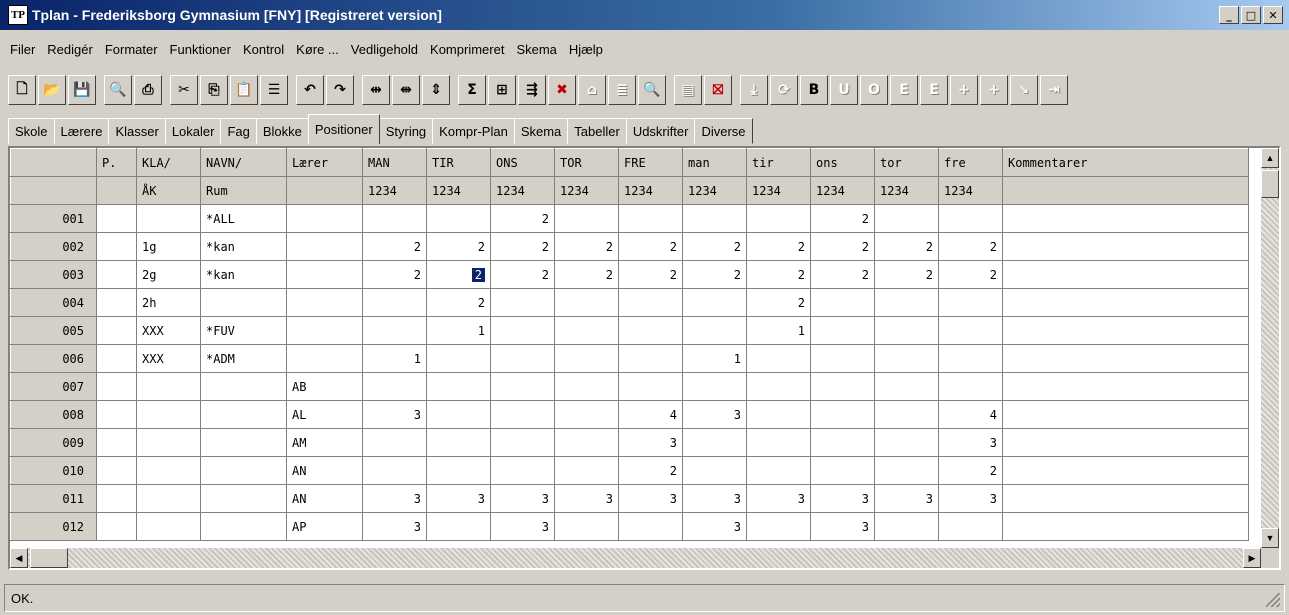 This screenshot has height=615, width=1289. What do you see at coordinates (394, 190) in the screenshot?
I see `column-header: 1234` at bounding box center [394, 190].